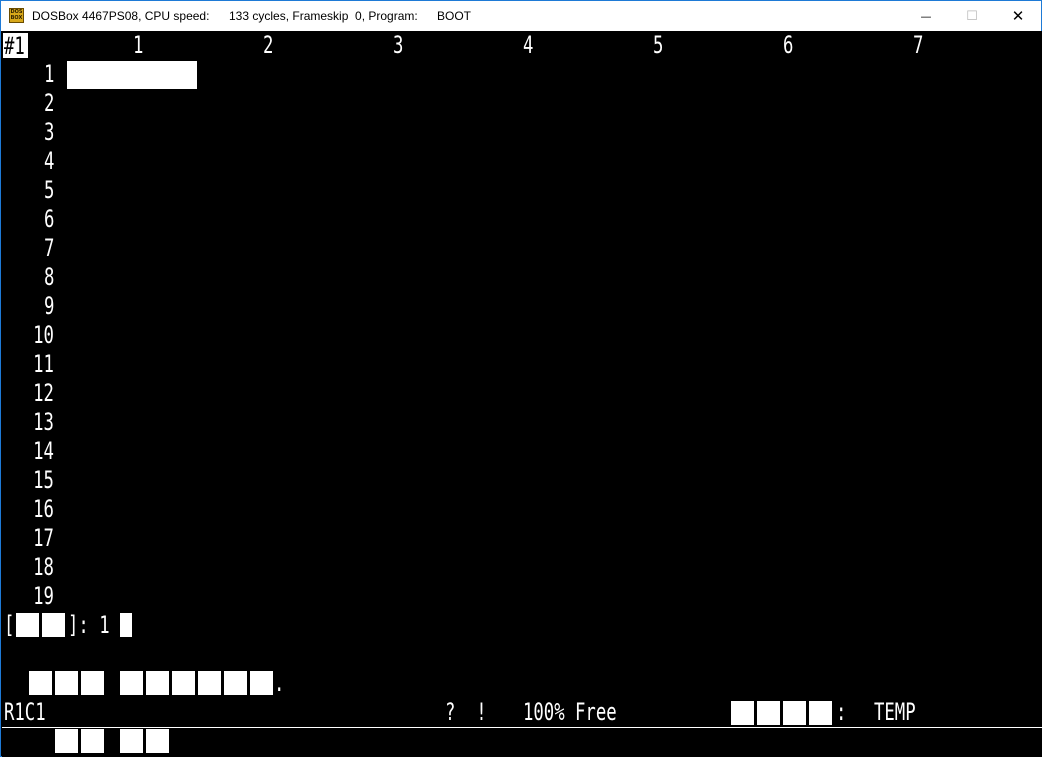  What do you see at coordinates (121, 16) in the screenshot?
I see `window-title: DOSBox 4467PS08, CPU speed:` at bounding box center [121, 16].